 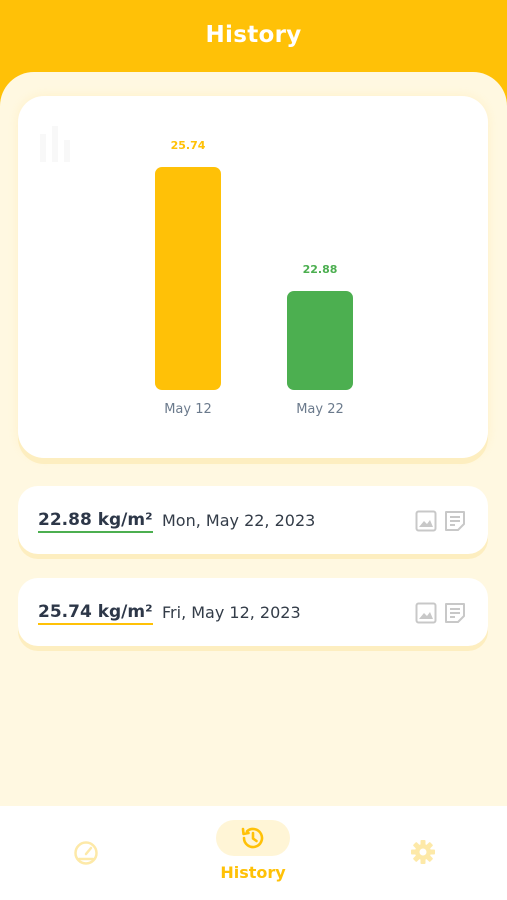 I want to click on gauge-icon, so click(x=86, y=853).